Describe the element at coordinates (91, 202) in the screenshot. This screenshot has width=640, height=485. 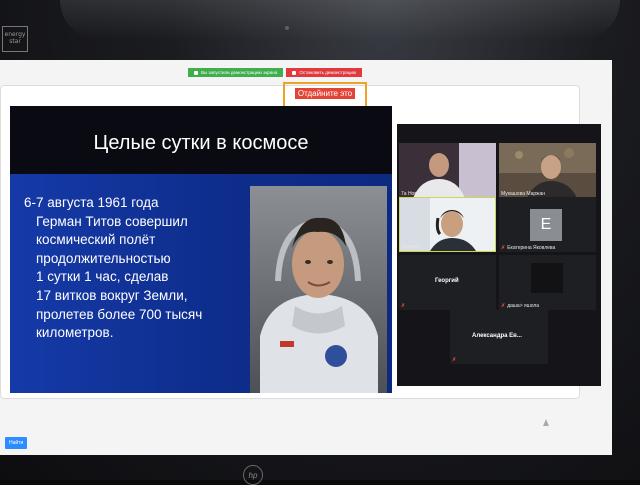
I see `slide-text-line: 6-7 августа 1961 года` at that location.